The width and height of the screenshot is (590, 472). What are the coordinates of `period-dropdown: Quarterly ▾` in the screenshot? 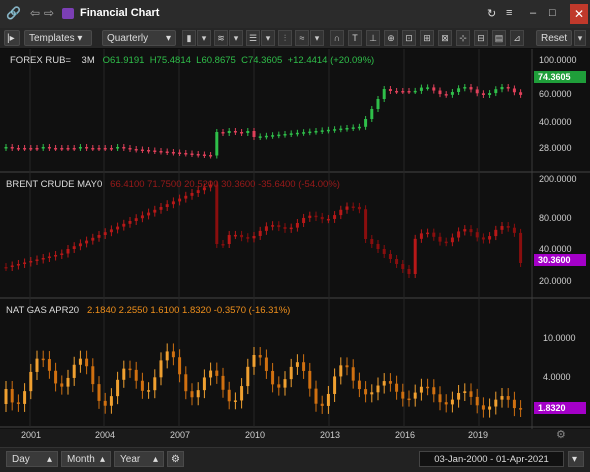 It's located at (139, 38).